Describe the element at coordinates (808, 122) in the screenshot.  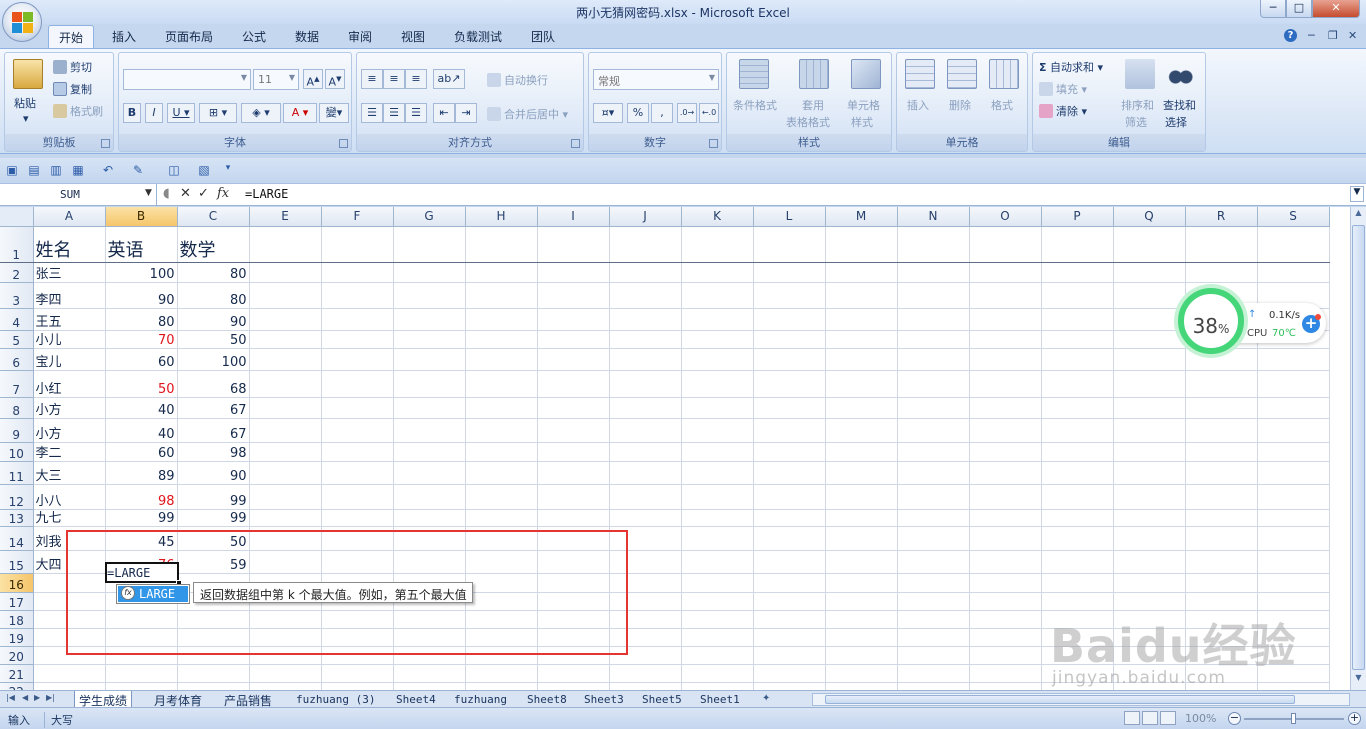
I see `table-format-button-line2: 表格格式` at that location.